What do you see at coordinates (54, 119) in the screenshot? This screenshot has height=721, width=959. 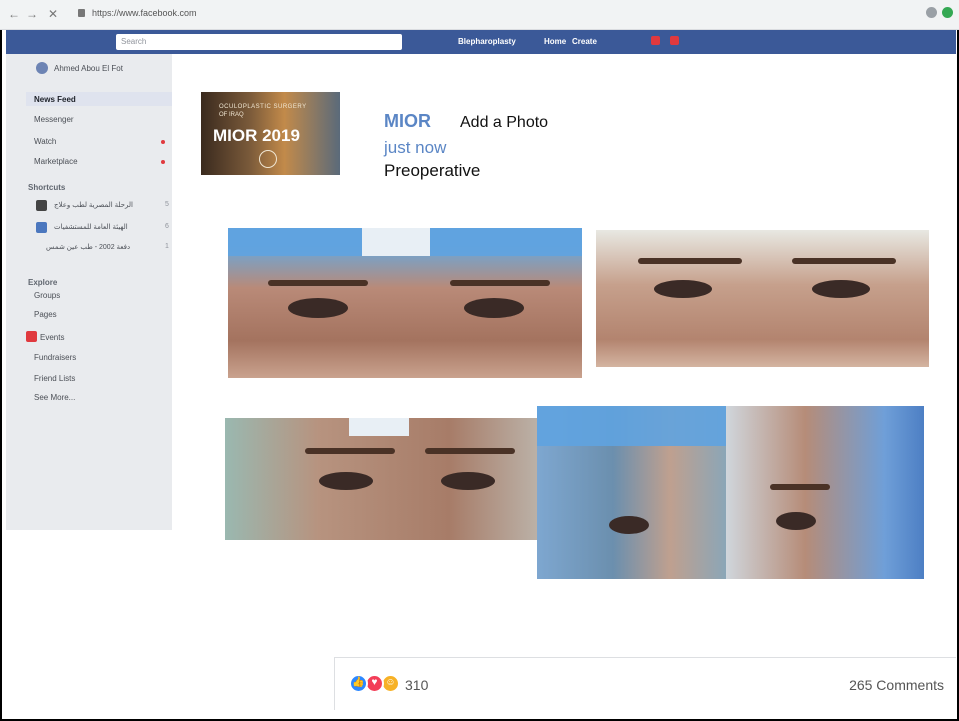 I see `sidebar-item-messenger: Messenger` at bounding box center [54, 119].